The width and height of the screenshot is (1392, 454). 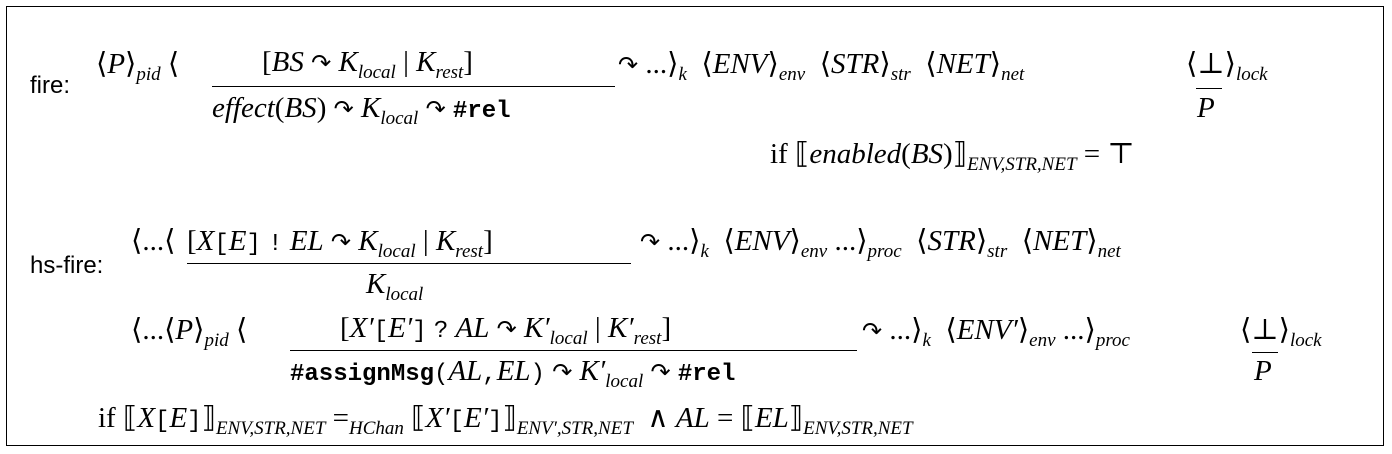 What do you see at coordinates (513, 373) in the screenshot?
I see `hs-denominator-2: #assignMsg(AL,EL) ↷ K′local ↷ #rel` at bounding box center [513, 373].